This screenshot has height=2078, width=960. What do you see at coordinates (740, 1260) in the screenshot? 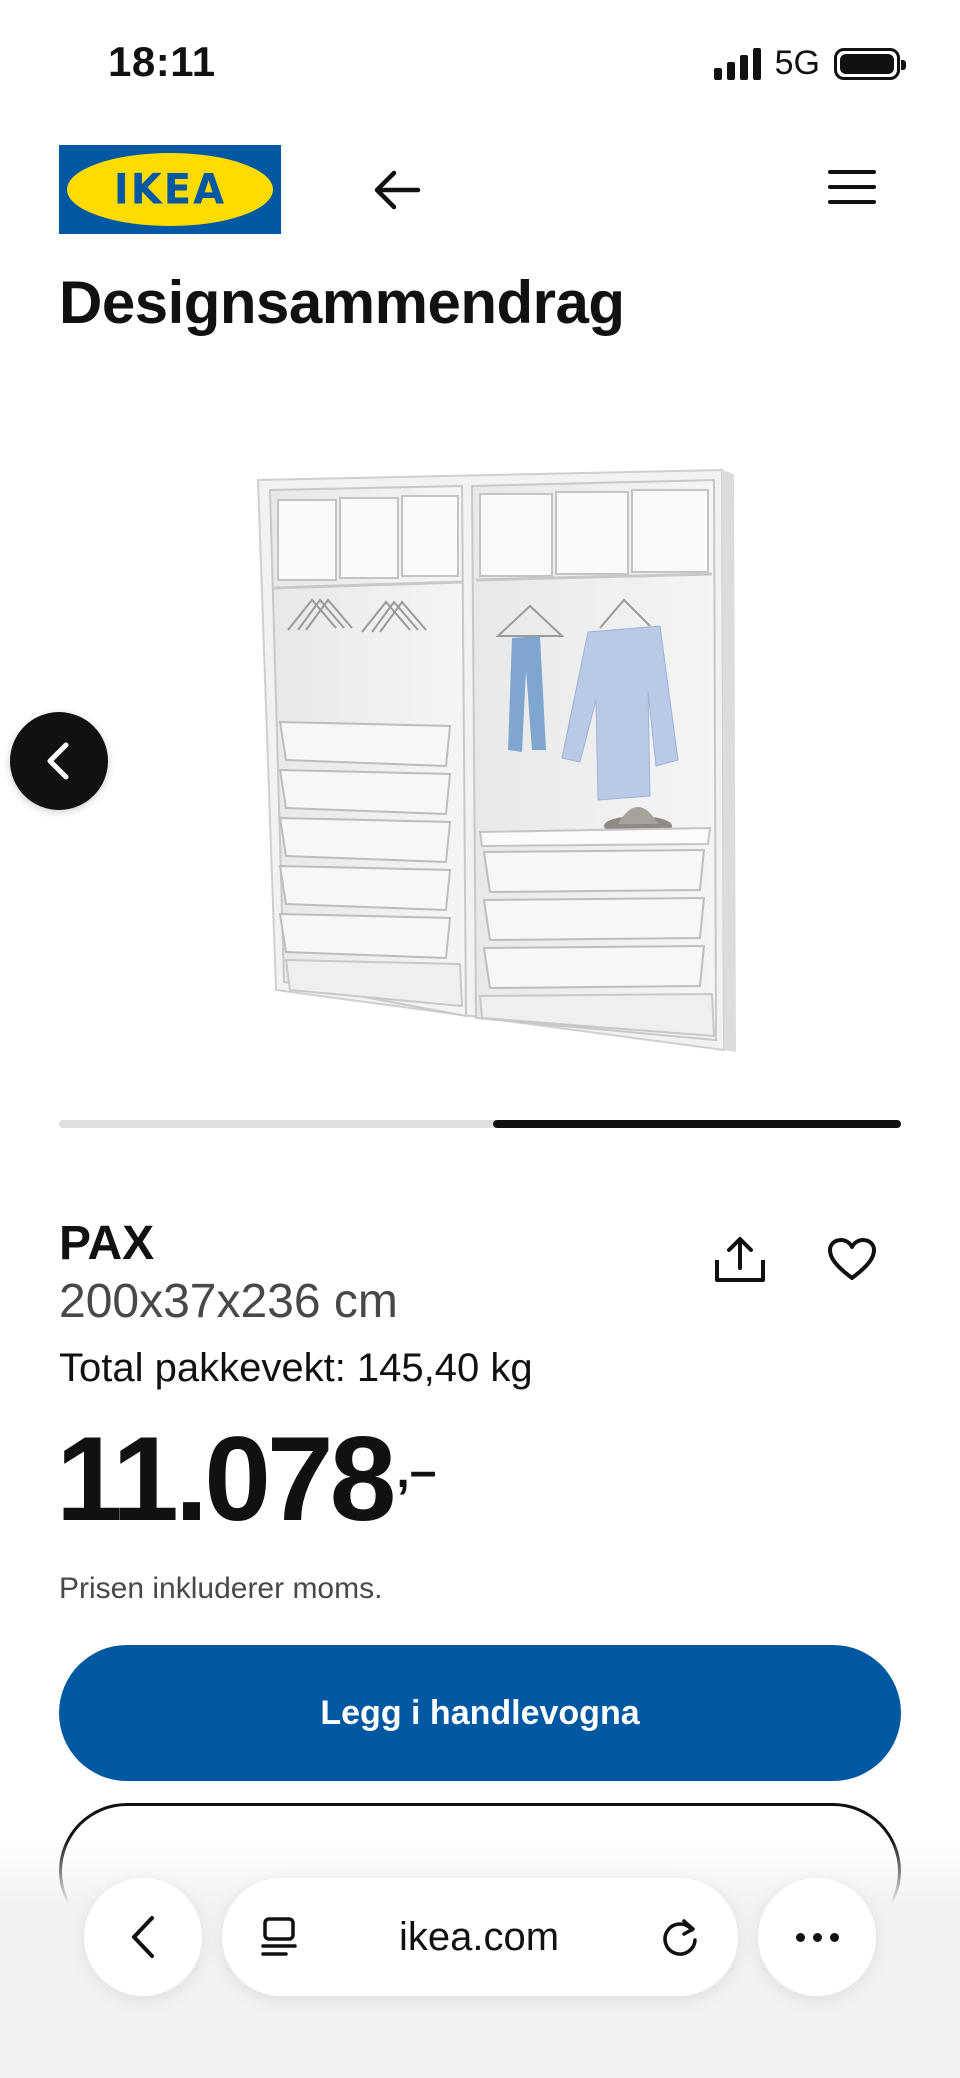
I see `share-icon` at bounding box center [740, 1260].